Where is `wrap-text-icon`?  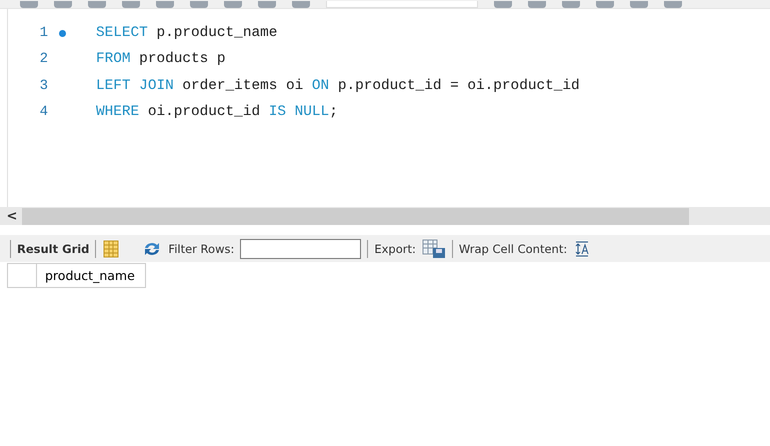
wrap-text-icon is located at coordinates (582, 249).